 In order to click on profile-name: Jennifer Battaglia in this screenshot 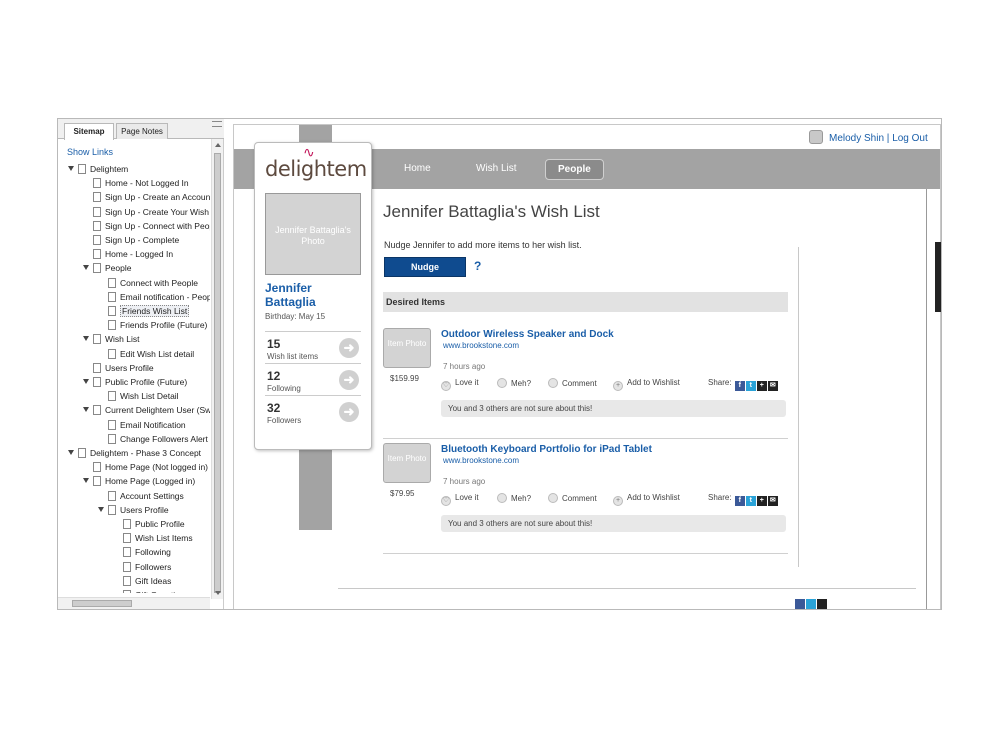, I will do `click(315, 295)`.